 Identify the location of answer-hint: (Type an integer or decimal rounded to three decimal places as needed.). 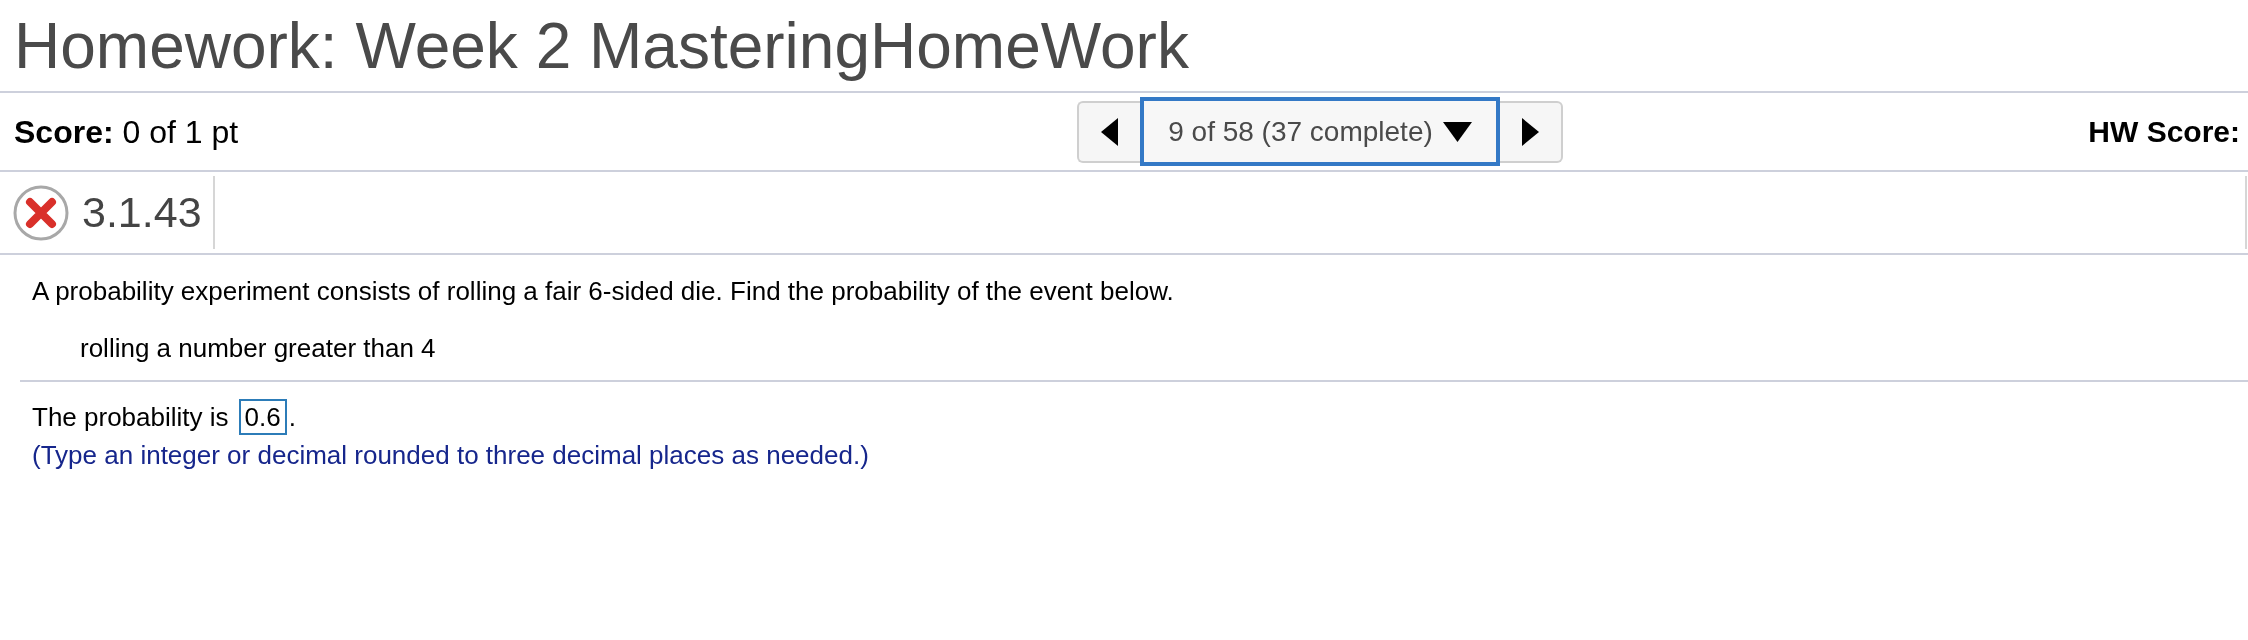
(451, 455).